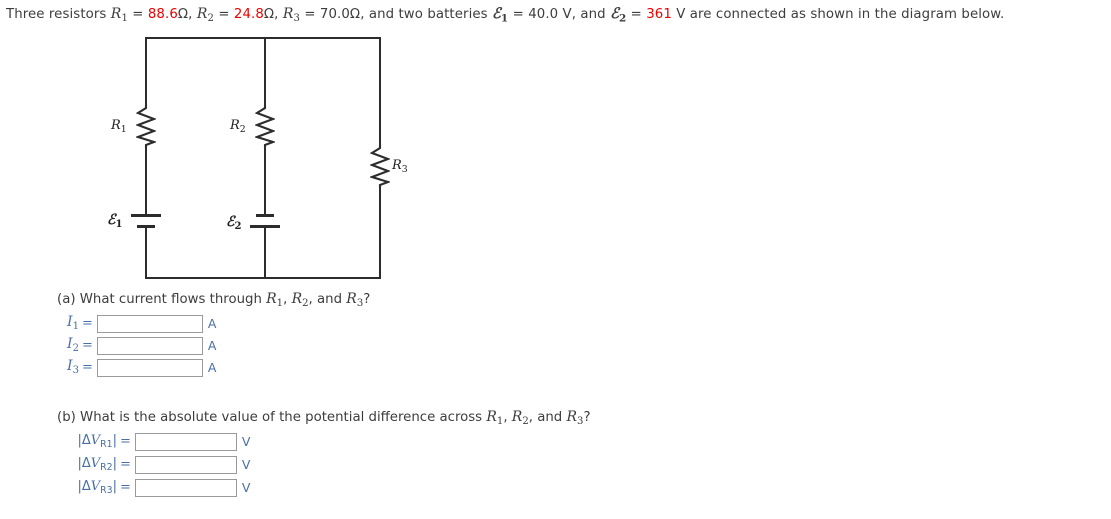 The height and width of the screenshot is (519, 1111). What do you see at coordinates (87, 323) in the screenshot?
I see `answer-eq-i1: =` at bounding box center [87, 323].